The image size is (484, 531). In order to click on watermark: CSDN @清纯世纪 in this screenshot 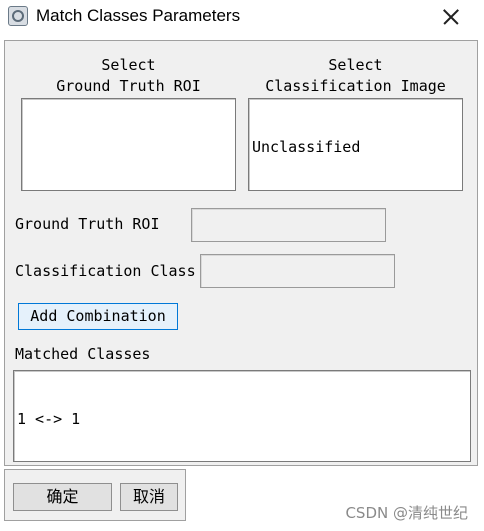, I will do `click(406, 513)`.